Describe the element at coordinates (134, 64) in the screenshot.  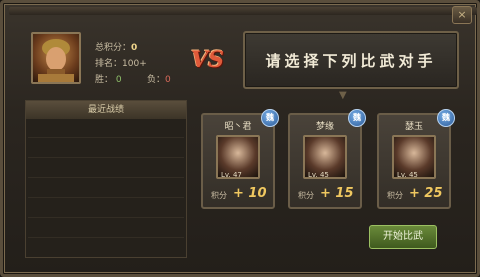
I see `rank-value: 100+` at that location.